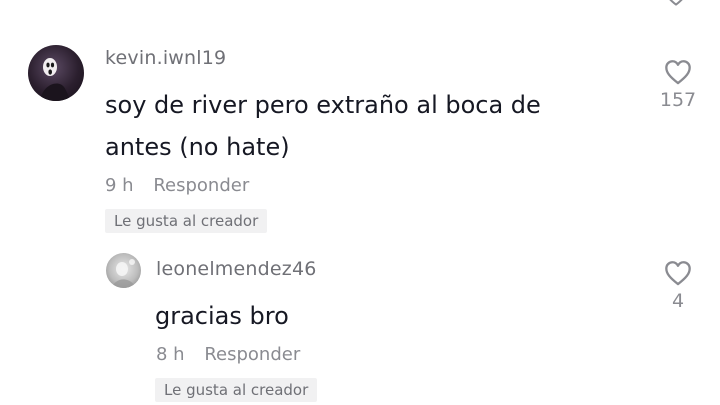  What do you see at coordinates (55, 79) in the screenshot?
I see `masked-figure-icon` at bounding box center [55, 79].